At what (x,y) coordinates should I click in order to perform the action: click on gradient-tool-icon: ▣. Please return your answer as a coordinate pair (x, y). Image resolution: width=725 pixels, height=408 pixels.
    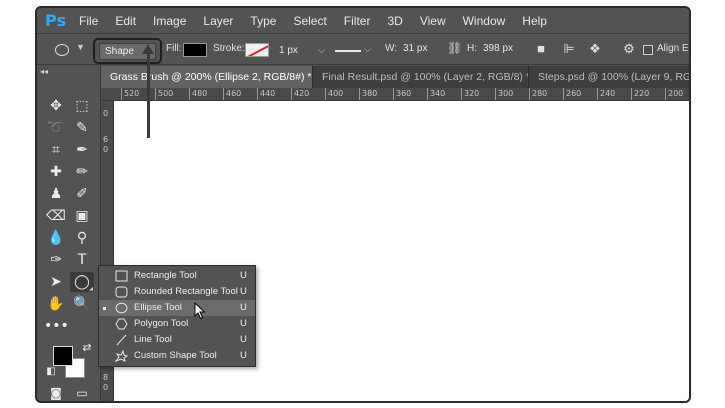
    Looking at the image, I should click on (82, 216).